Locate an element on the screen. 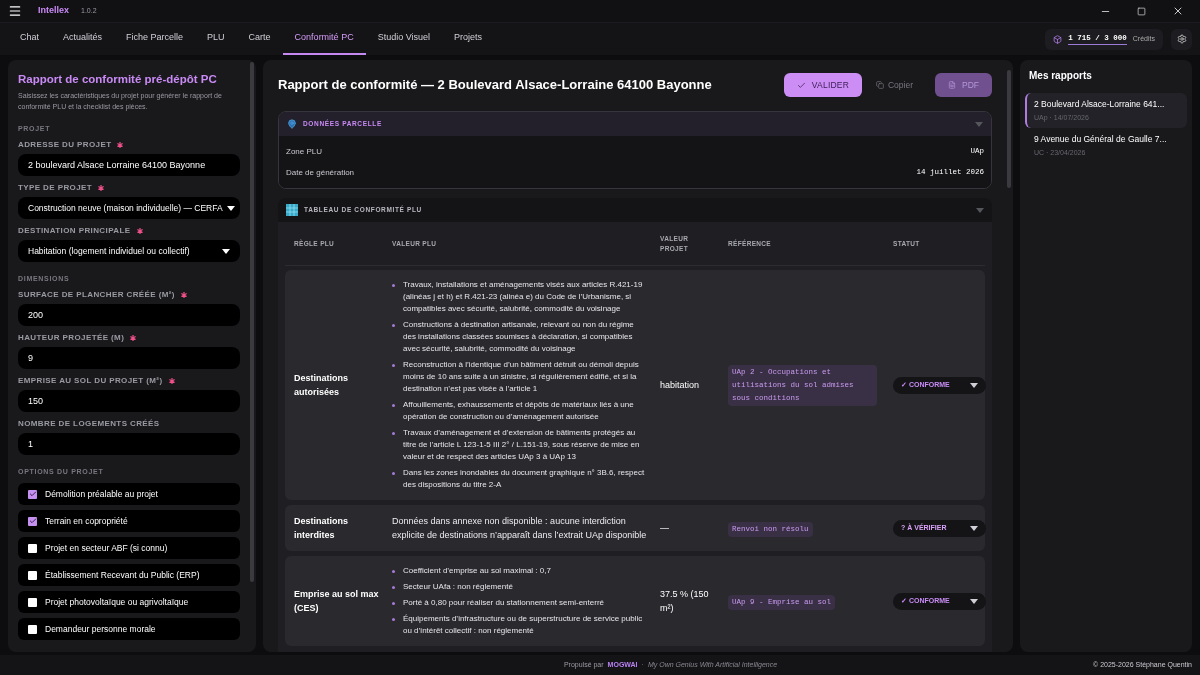  cube-icon is located at coordinates (1058, 39).